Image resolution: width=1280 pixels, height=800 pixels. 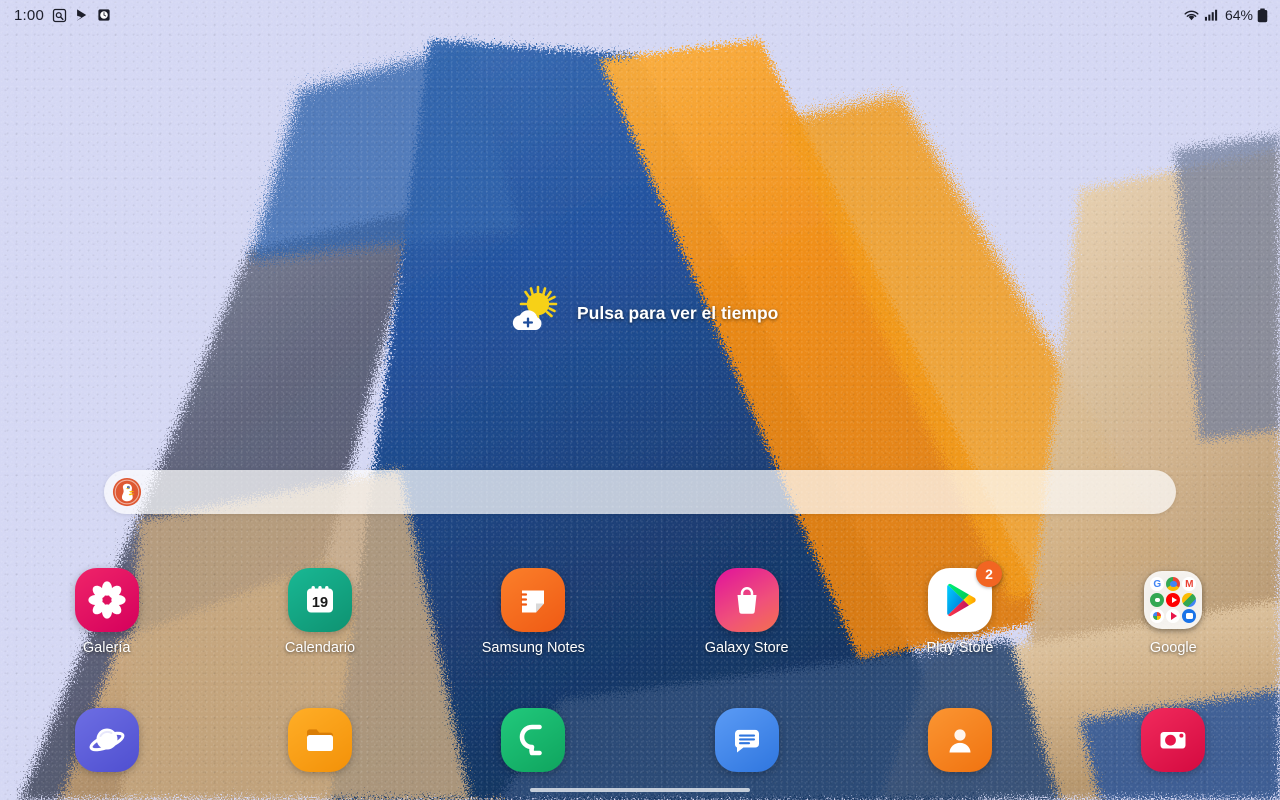 I want to click on youtube-icon, so click(x=1173, y=600).